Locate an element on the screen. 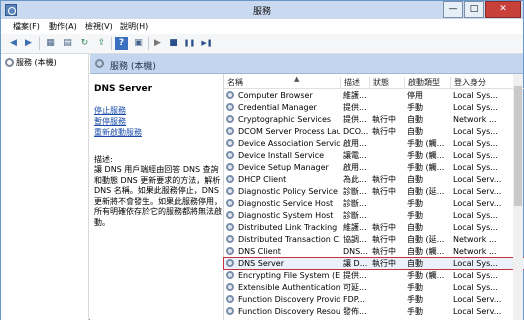  export-icon: ⇪ is located at coordinates (101, 43).